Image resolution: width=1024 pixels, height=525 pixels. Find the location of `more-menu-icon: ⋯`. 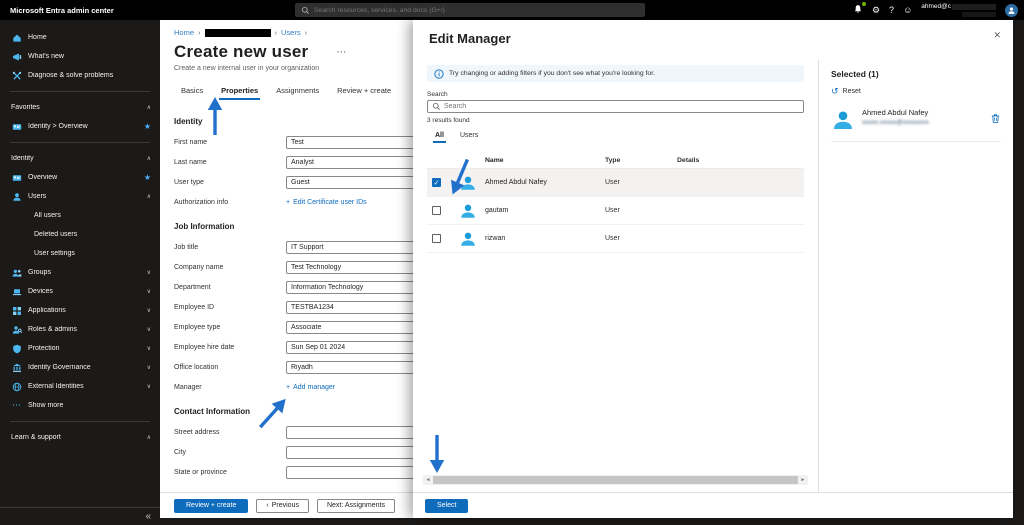

more-menu-icon: ⋯ is located at coordinates (341, 52).